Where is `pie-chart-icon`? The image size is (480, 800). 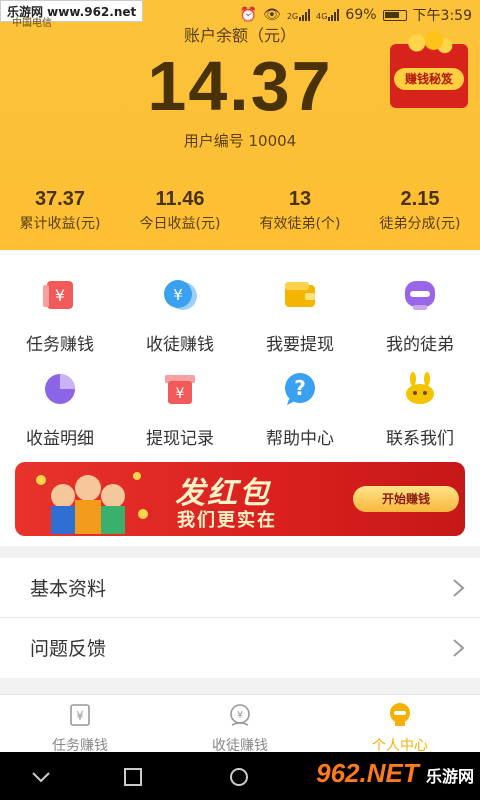 pie-chart-icon is located at coordinates (60, 389).